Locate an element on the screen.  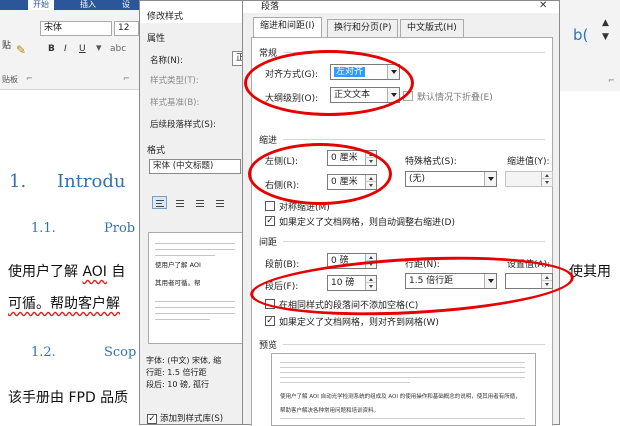
add-to-gallery-checkbox: ✓ is located at coordinates (152, 419).